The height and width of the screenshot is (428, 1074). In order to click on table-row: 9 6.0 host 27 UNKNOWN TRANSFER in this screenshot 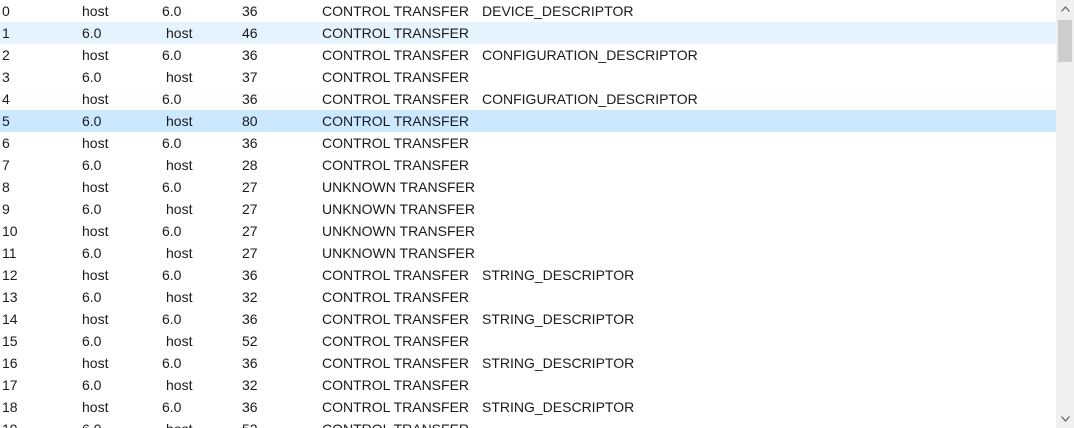, I will do `click(528, 209)`.